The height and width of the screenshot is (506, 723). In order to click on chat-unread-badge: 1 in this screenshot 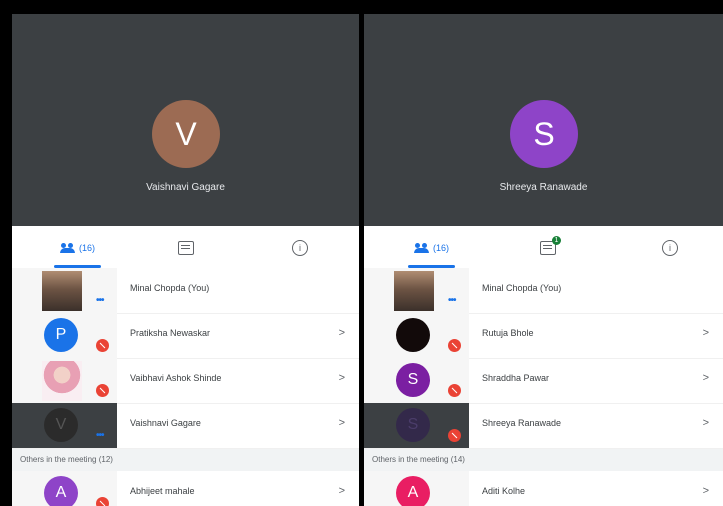, I will do `click(556, 240)`.